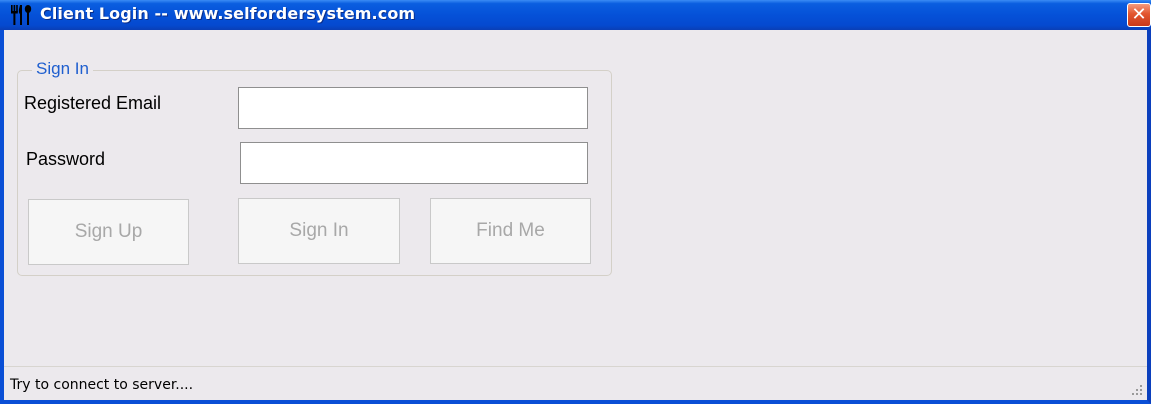  I want to click on sign-in-group-legend: Sign In, so click(62, 69).